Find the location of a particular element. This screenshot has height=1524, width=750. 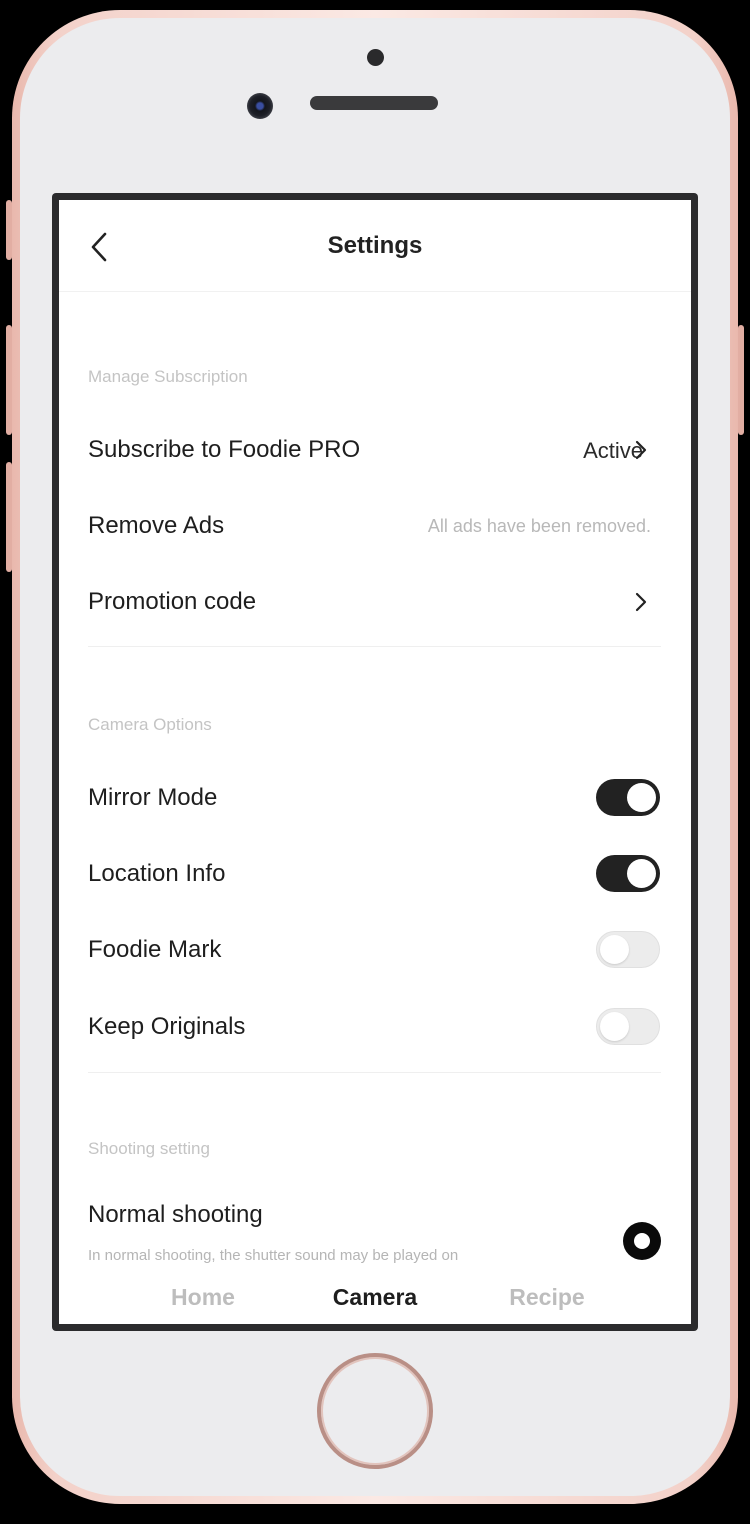

normal-shooting-label: Normal shooting is located at coordinates (175, 1214).